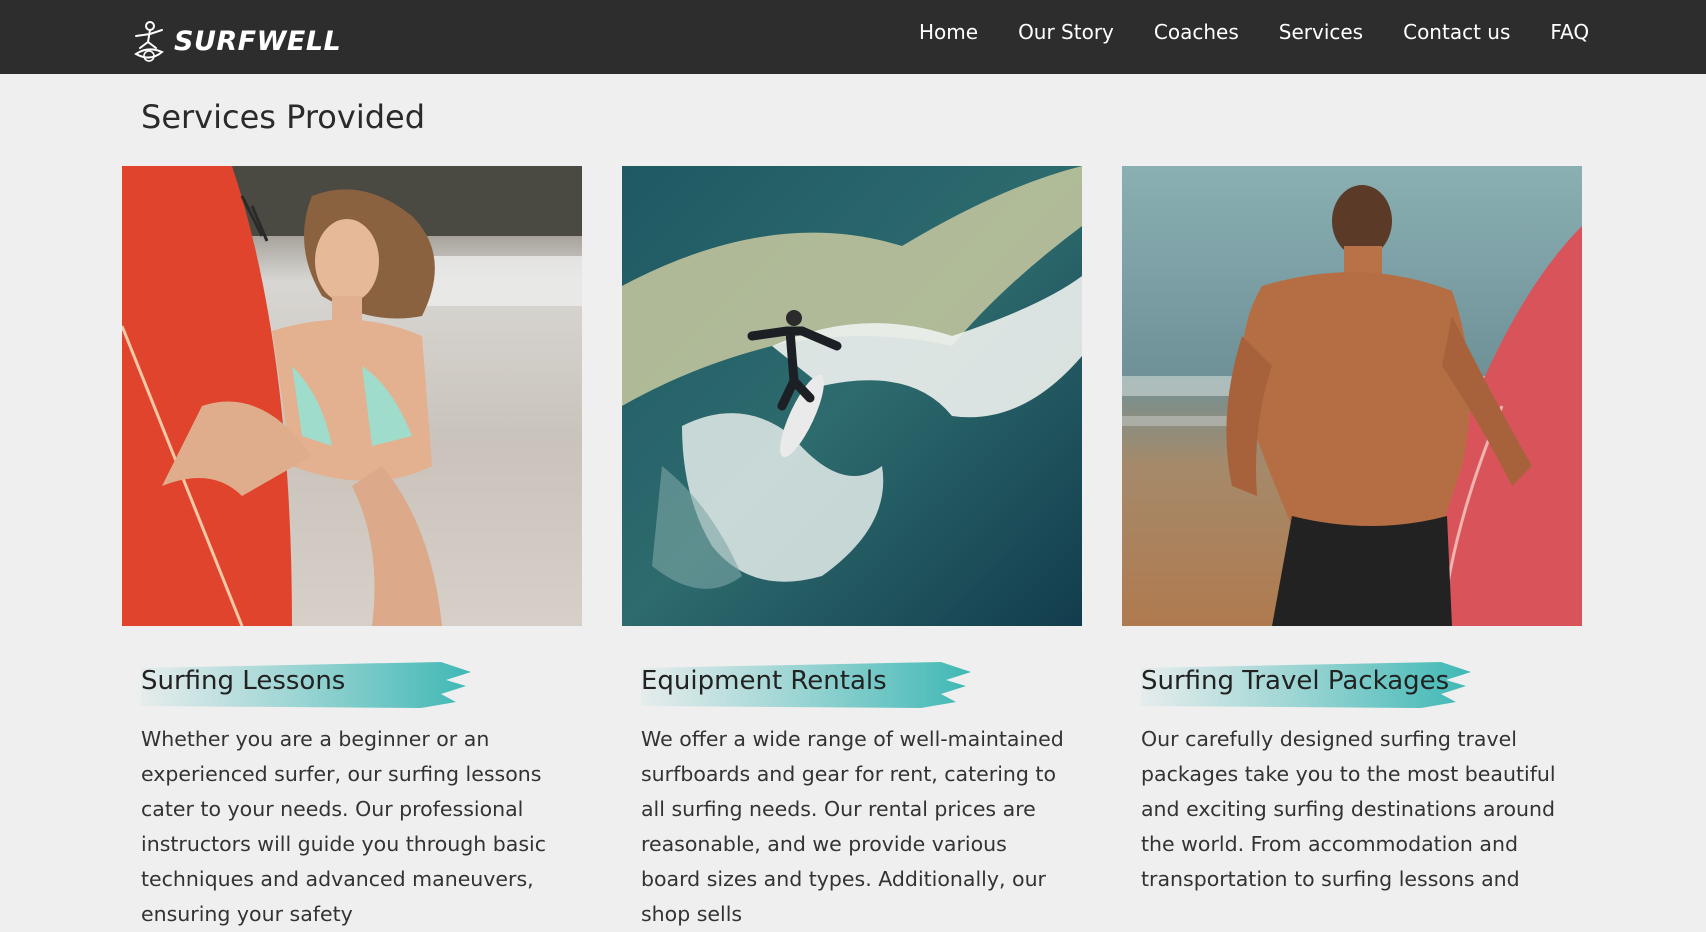  I want to click on service-title: Surfing Travel Packages, so click(1295, 681).